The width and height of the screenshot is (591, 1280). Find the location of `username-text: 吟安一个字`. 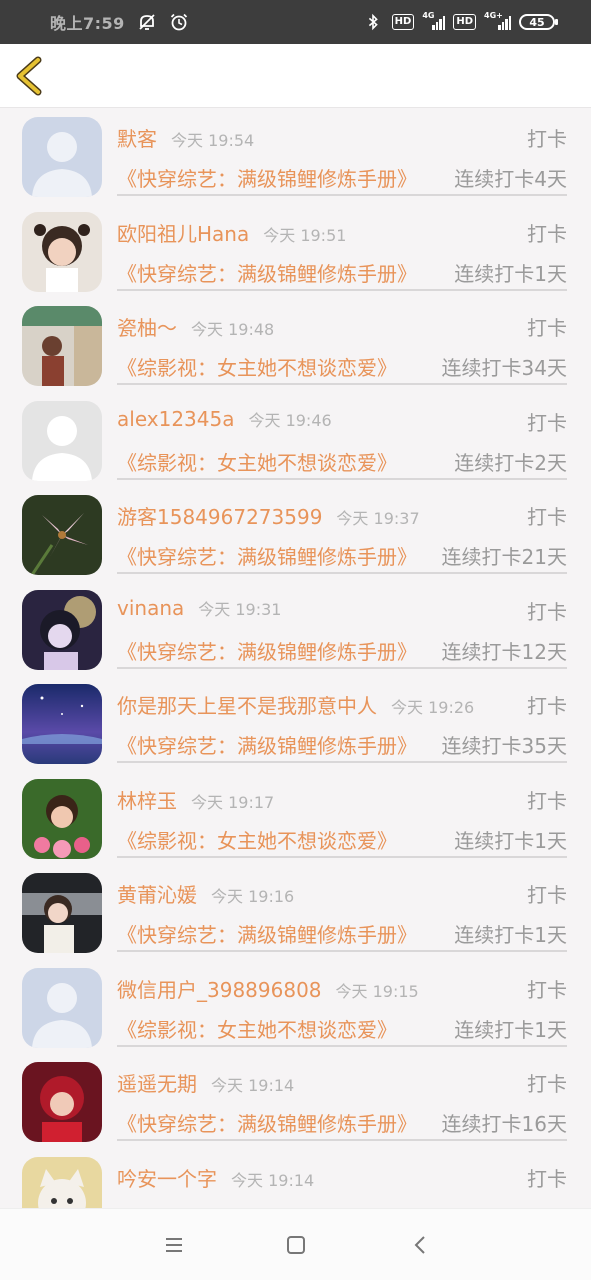

username-text: 吟安一个字 is located at coordinates (167, 1178).